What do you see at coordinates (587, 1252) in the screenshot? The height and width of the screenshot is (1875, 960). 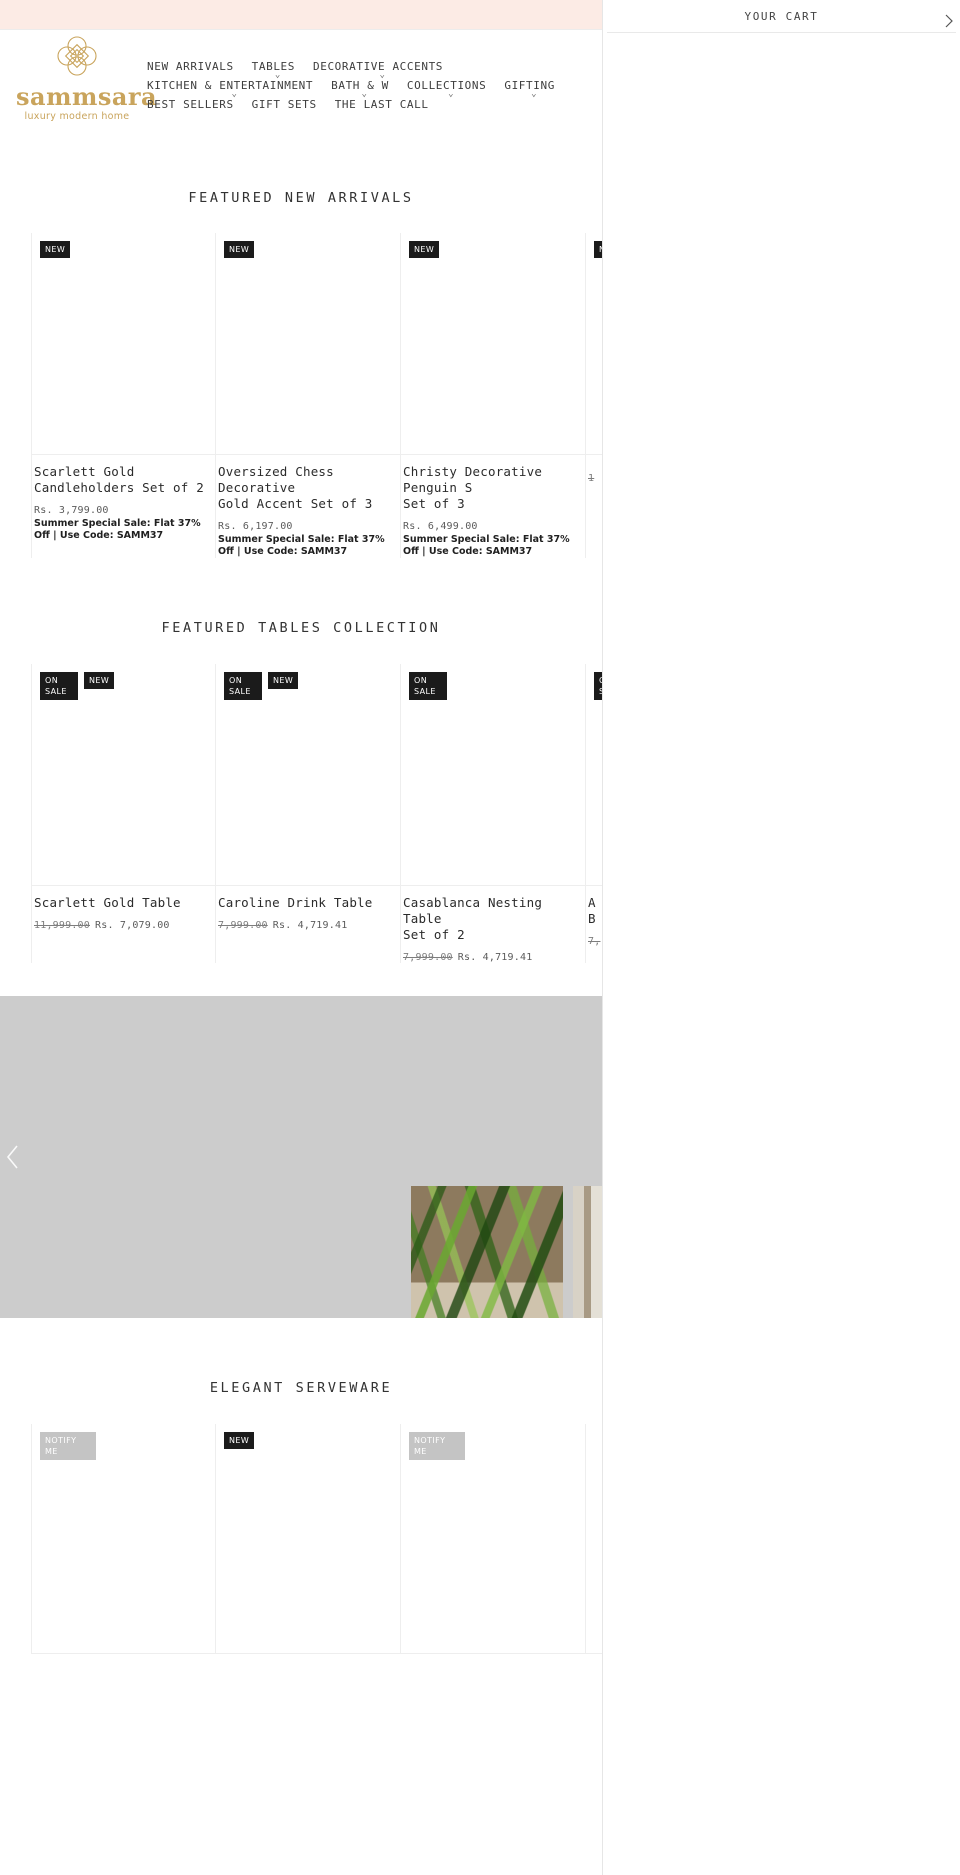 I see `carousel-slide-image-next` at bounding box center [587, 1252].